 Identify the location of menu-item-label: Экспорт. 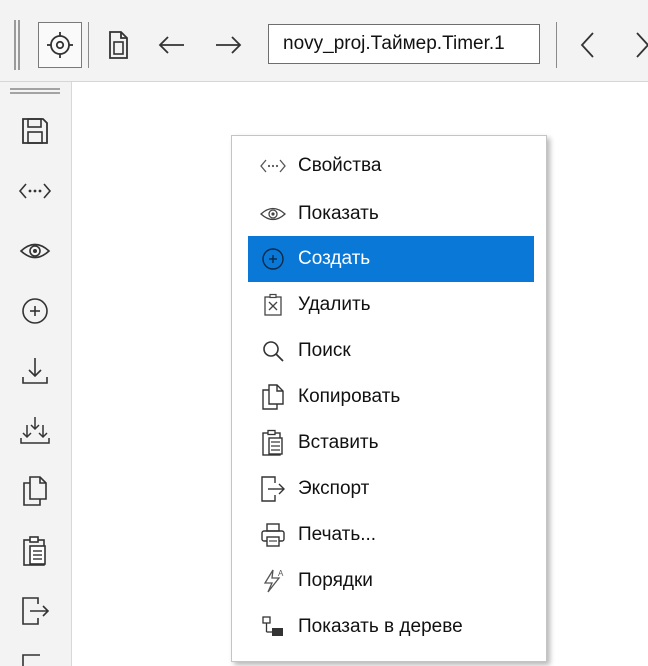
(334, 488).